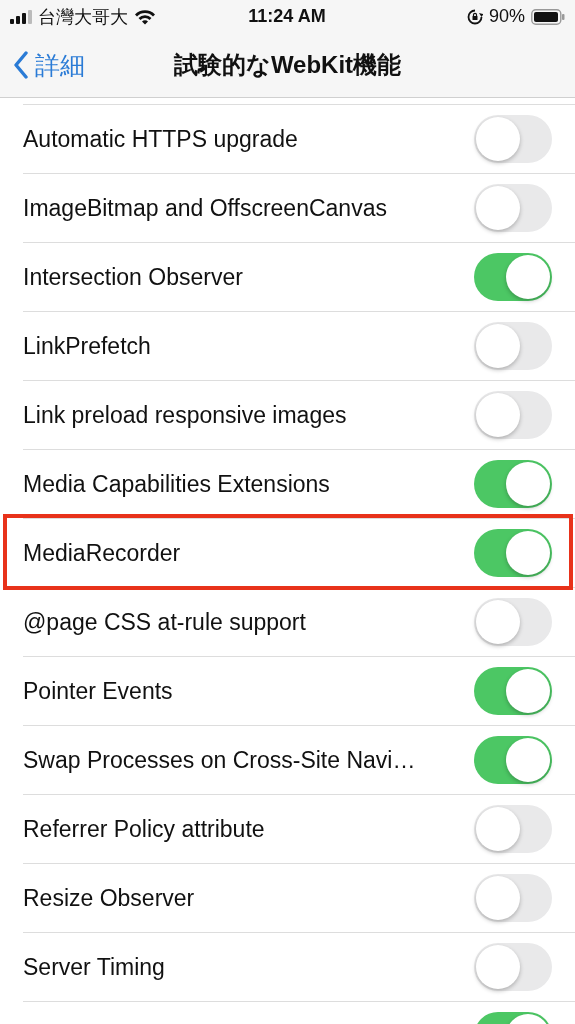  I want to click on setting-label: Referrer Policy attribute, so click(144, 829).